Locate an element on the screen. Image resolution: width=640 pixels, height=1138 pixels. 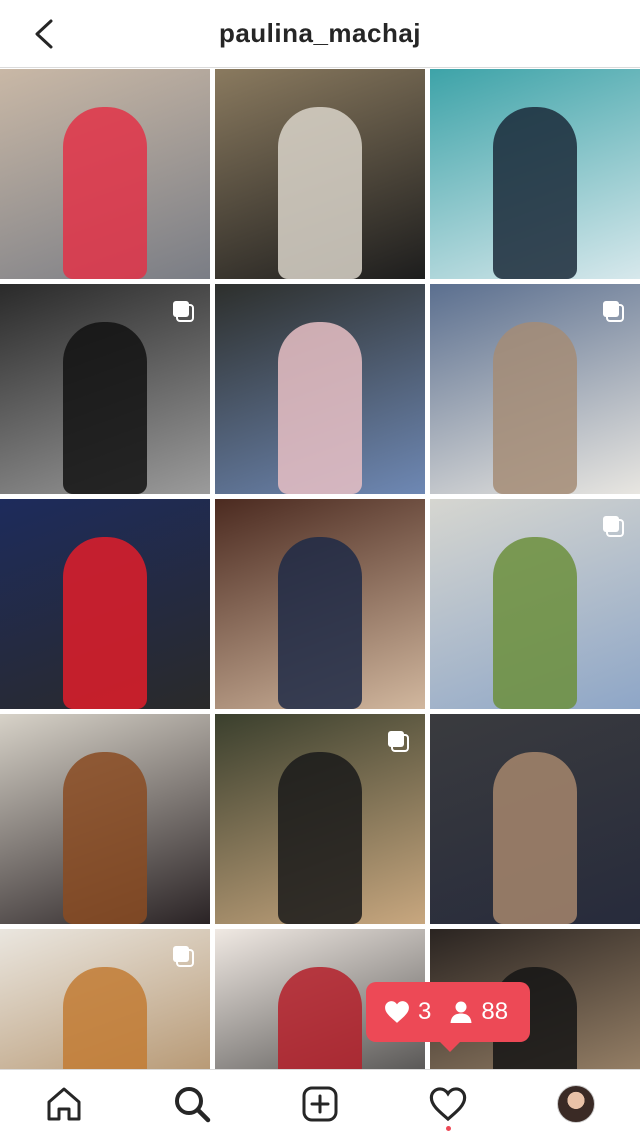
post-thumbnail-group-of-four is located at coordinates (535, 389).